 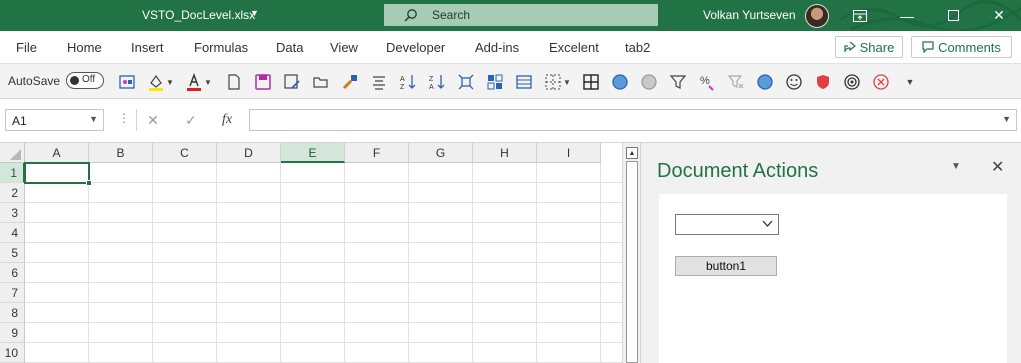 I want to click on circle-blue-icon, so click(x=620, y=82).